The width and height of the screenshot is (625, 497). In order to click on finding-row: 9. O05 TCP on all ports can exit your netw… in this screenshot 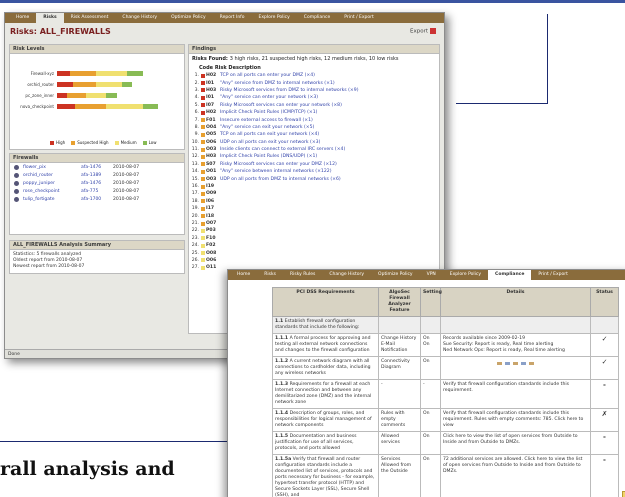, I will do `click(314, 134)`.